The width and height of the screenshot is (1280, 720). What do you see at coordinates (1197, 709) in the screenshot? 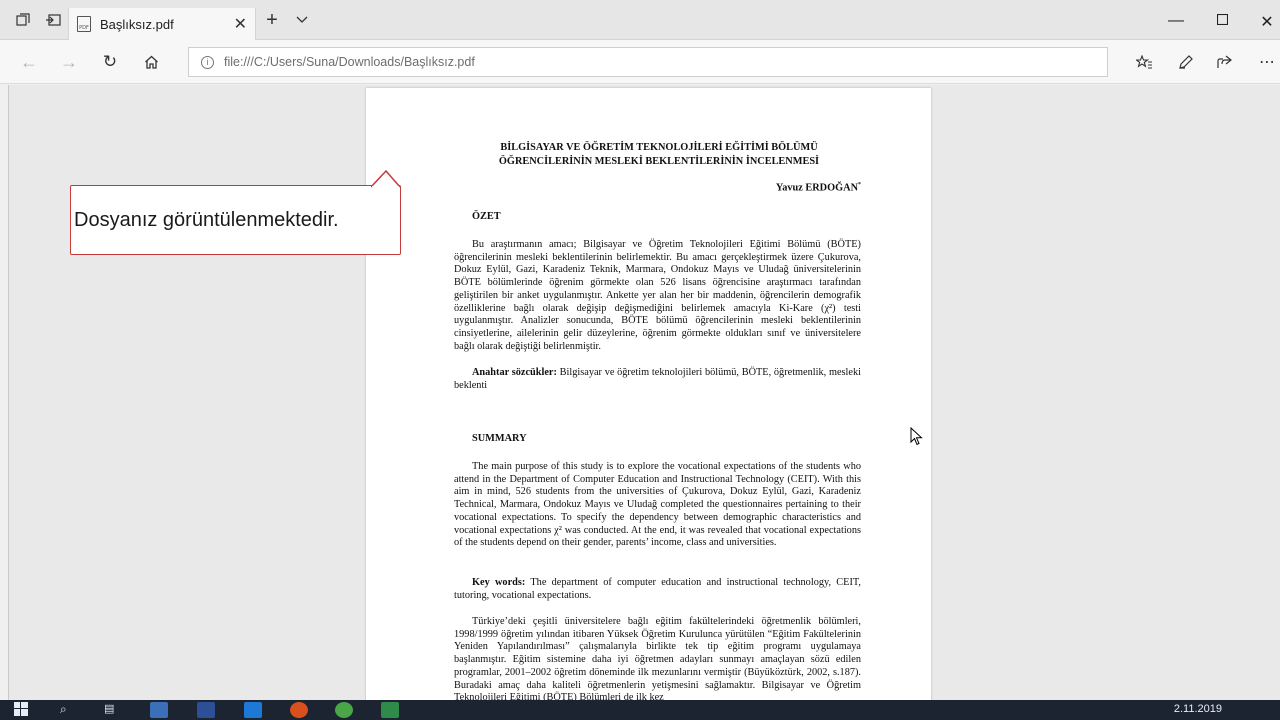
I see `taskbar-date: 2.11.2019` at bounding box center [1197, 709].